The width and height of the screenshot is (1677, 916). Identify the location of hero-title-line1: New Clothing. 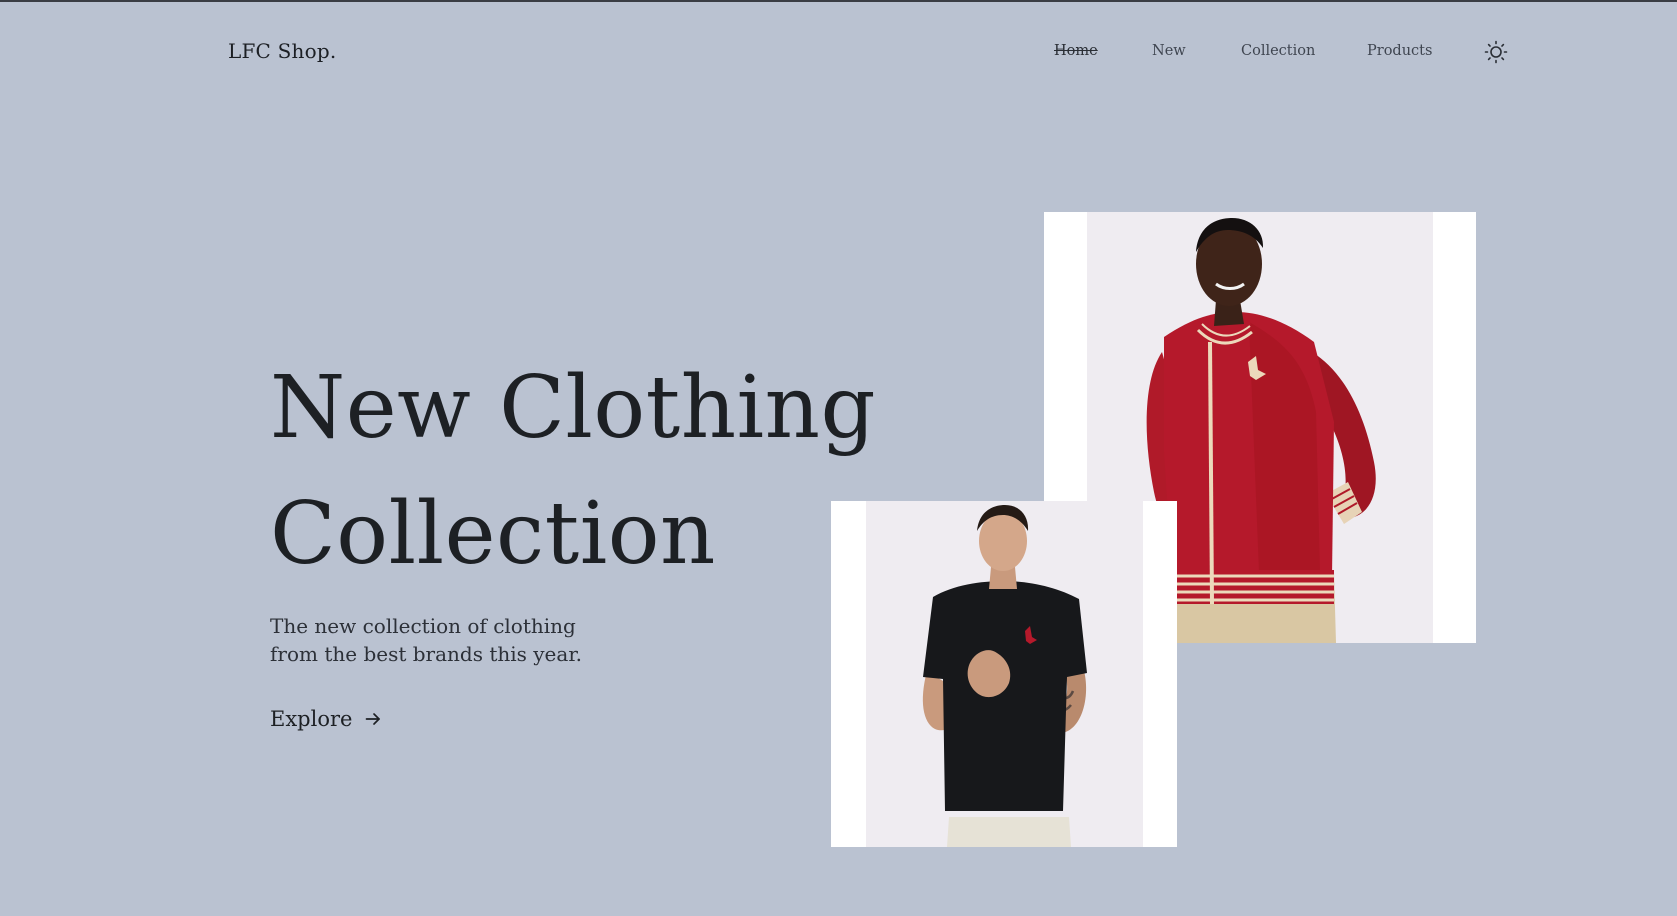
(573, 408).